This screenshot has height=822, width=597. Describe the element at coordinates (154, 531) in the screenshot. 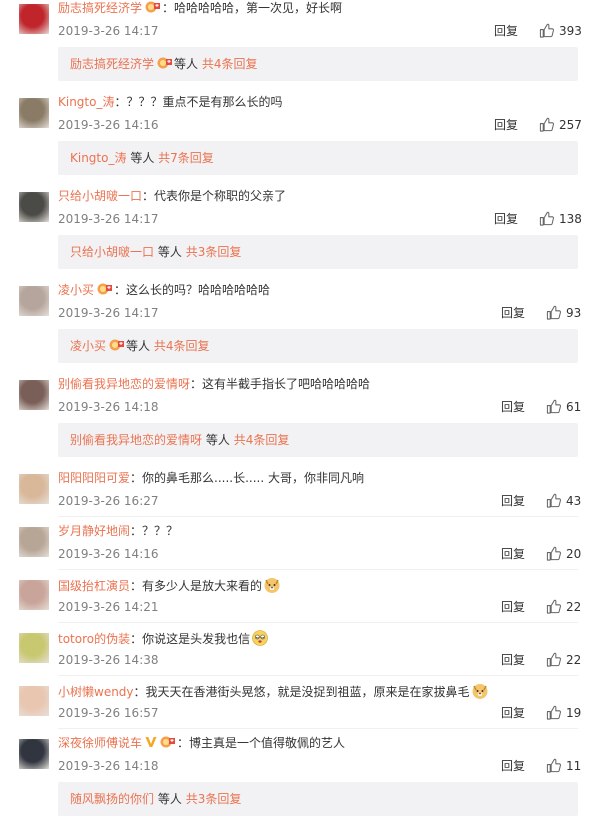

I see `comment-text: ：？？？` at that location.